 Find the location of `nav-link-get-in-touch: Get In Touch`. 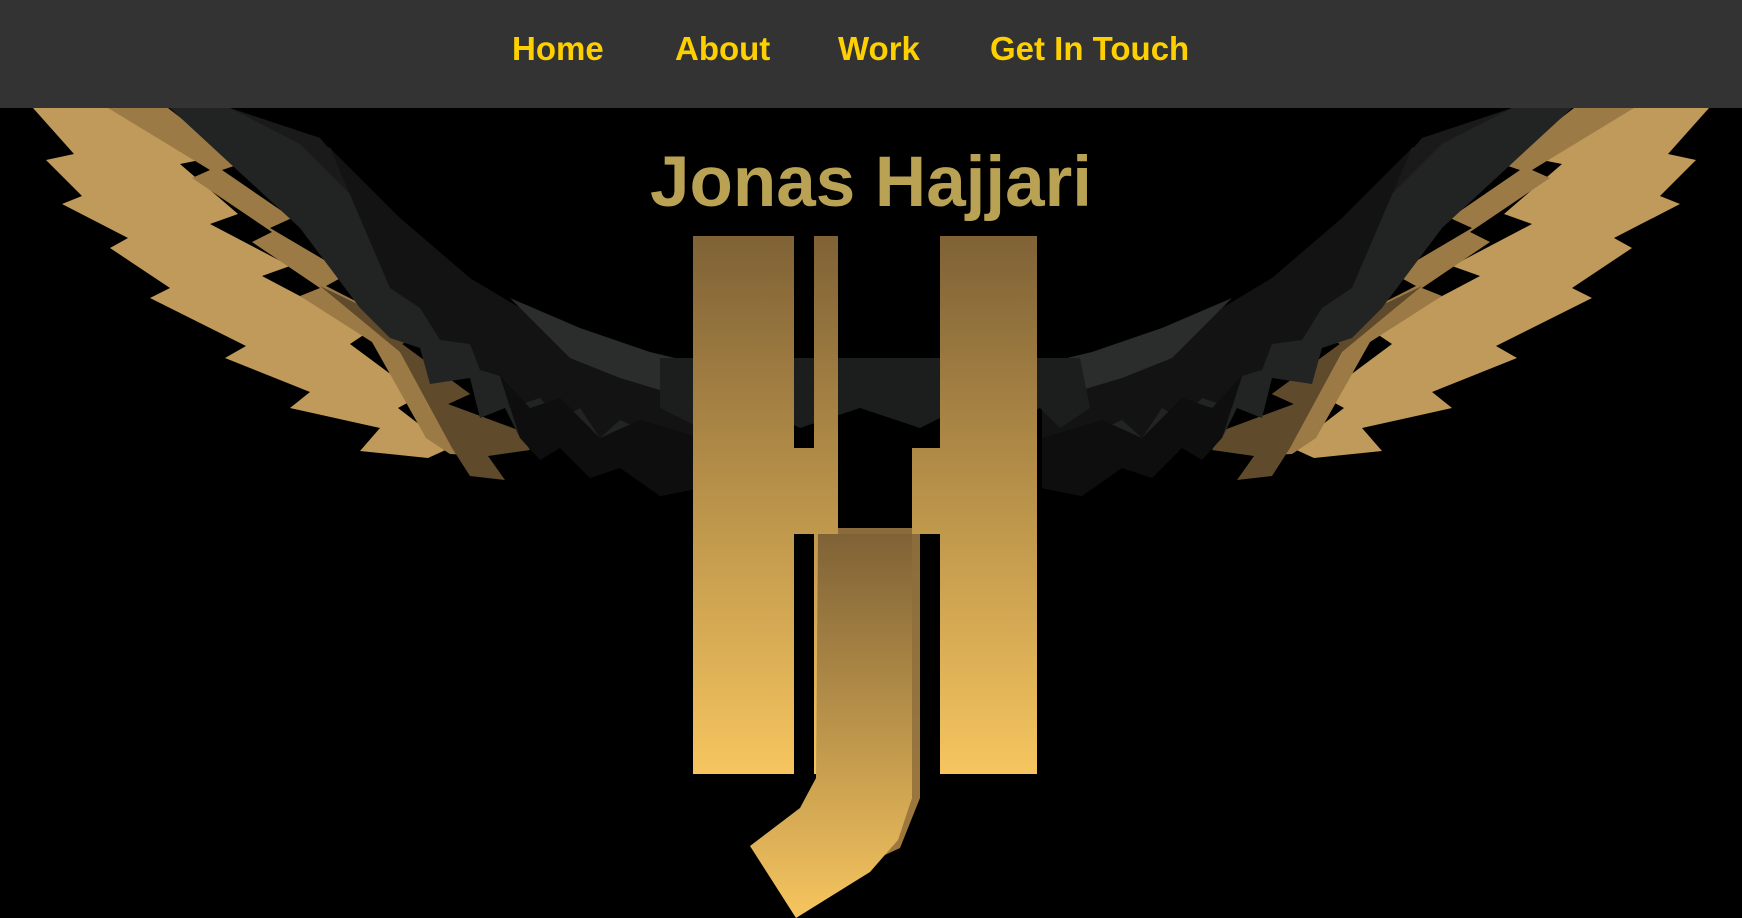

nav-link-get-in-touch: Get In Touch is located at coordinates (1089, 49).